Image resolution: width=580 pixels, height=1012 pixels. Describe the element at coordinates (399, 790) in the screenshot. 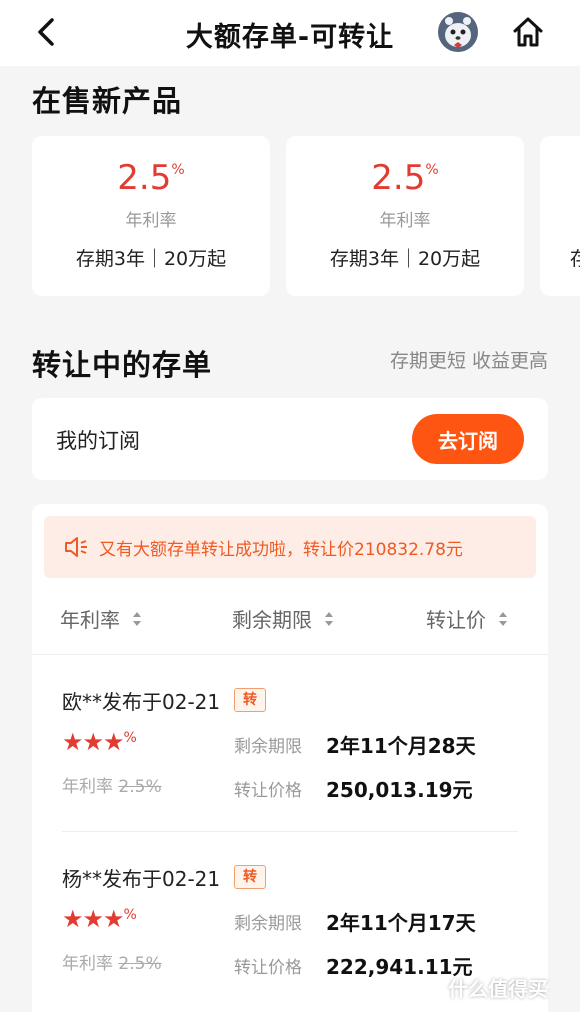

I see `price-value: 250,013.19元` at that location.